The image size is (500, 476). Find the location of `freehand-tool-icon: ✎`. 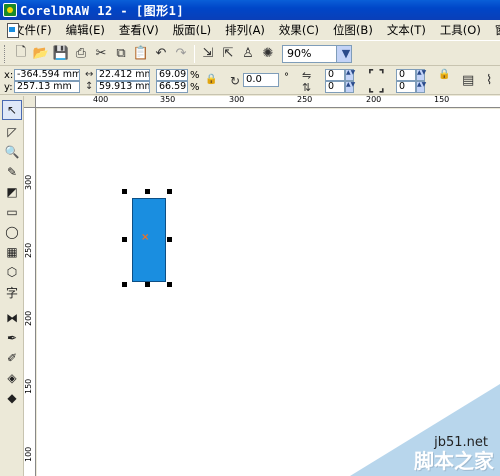

freehand-tool-icon: ✎ is located at coordinates (12, 172).